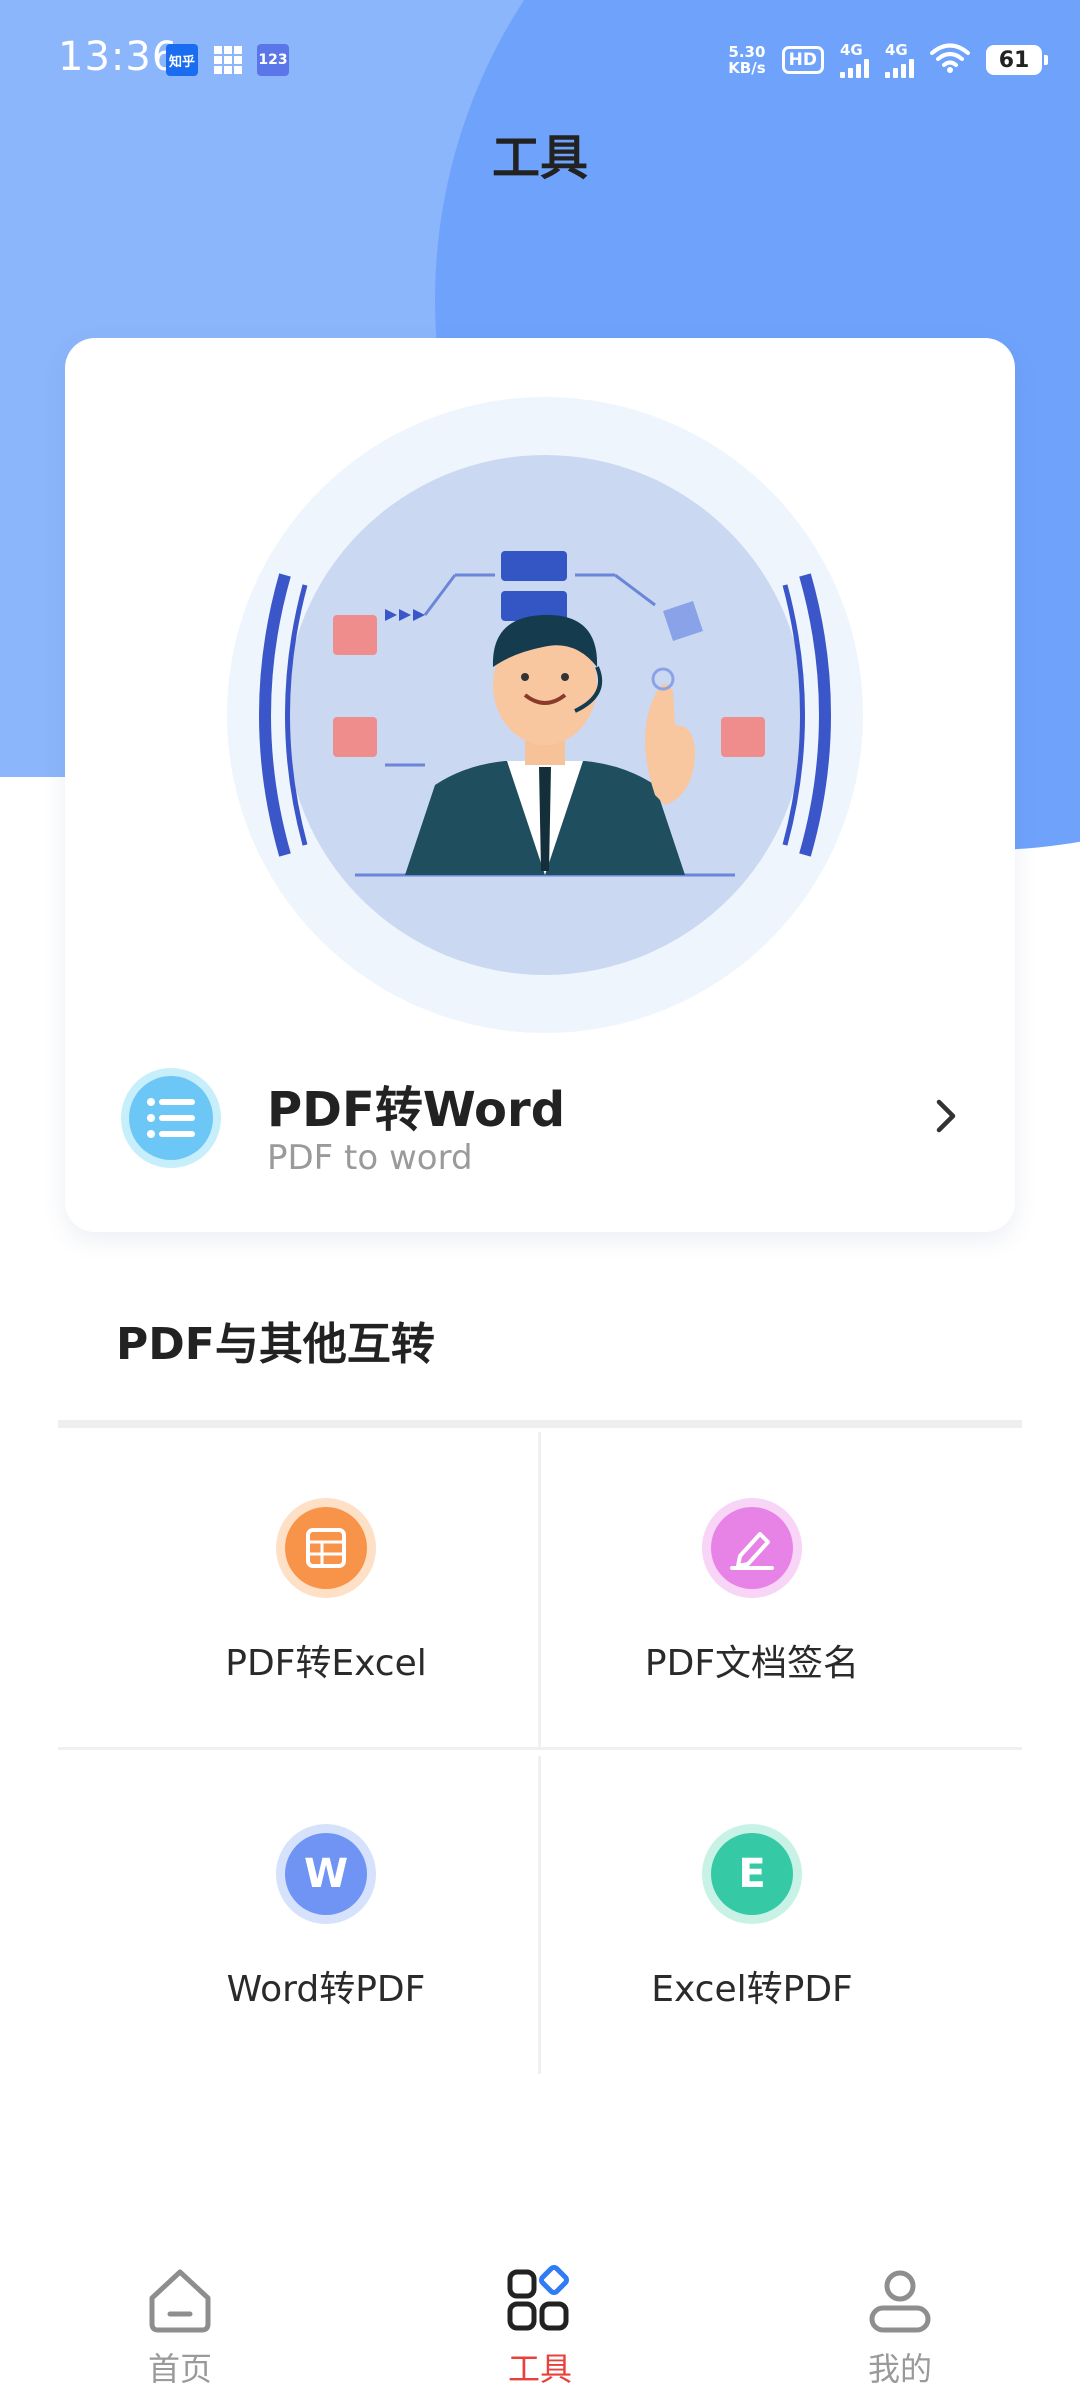 This screenshot has height=2400, width=1080. I want to click on nav-item-tools: 工具, so click(540, 2320).